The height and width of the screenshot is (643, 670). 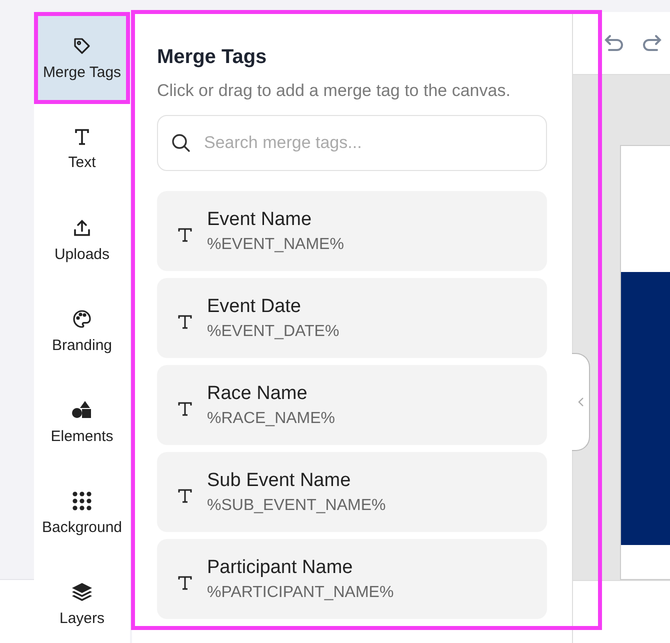 I want to click on palette-icon, so click(x=82, y=319).